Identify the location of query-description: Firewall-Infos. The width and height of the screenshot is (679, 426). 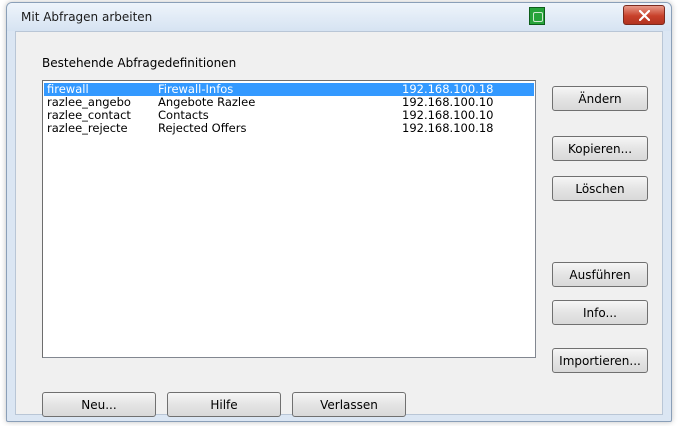
(196, 89).